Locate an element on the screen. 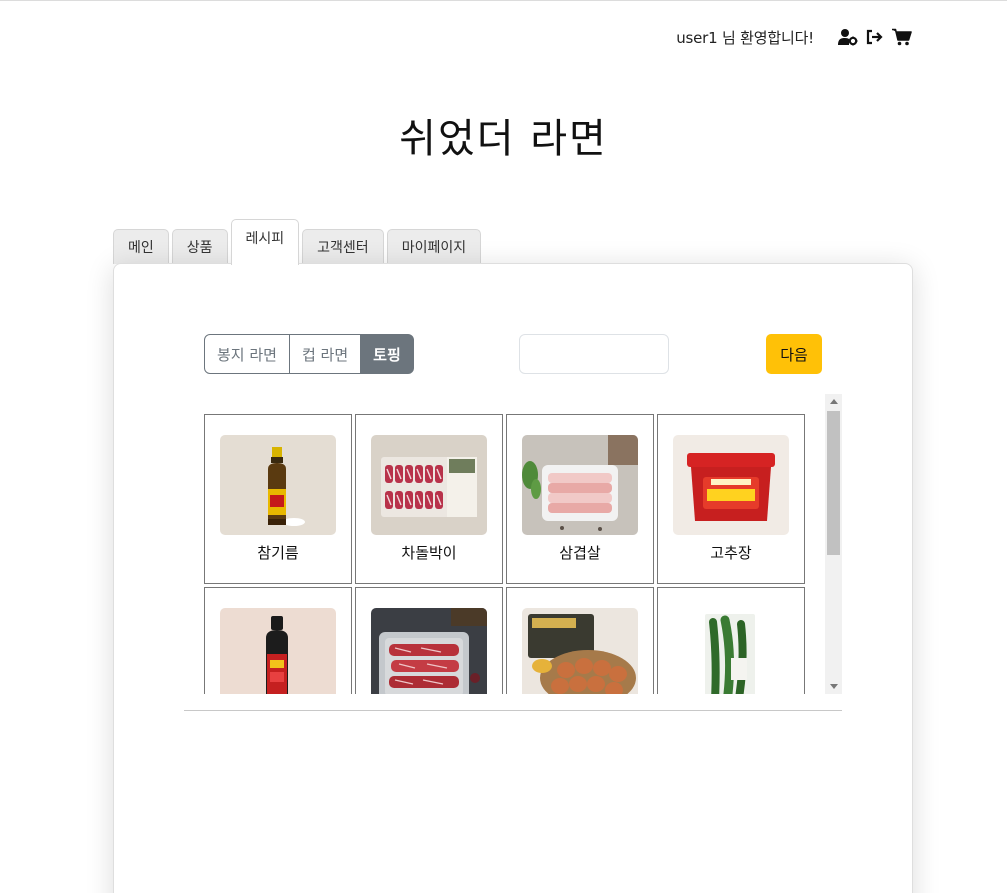 This screenshot has height=893, width=1007. scroll-up-arrow-icon is located at coordinates (833, 401).